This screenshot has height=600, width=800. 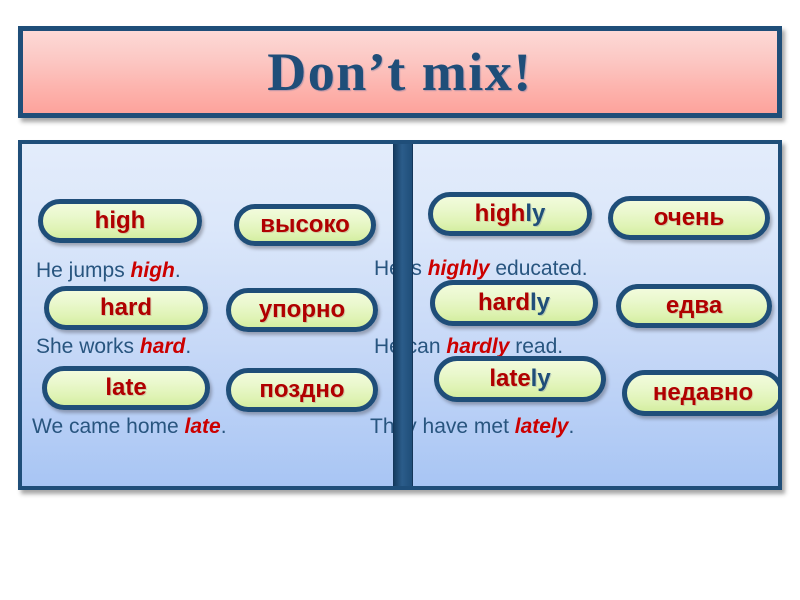 I want to click on sentence-left-2: She works hard., so click(x=113, y=346).